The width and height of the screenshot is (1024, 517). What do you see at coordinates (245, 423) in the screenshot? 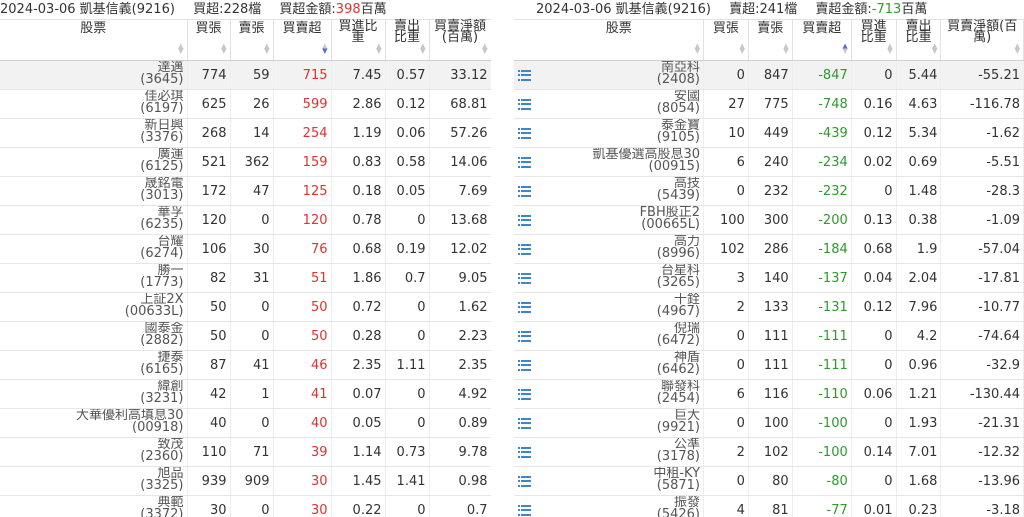
I see `table-row: 大華優利高填息30 (00918) 40 0 40 0.05 0 0.89` at bounding box center [245, 423].